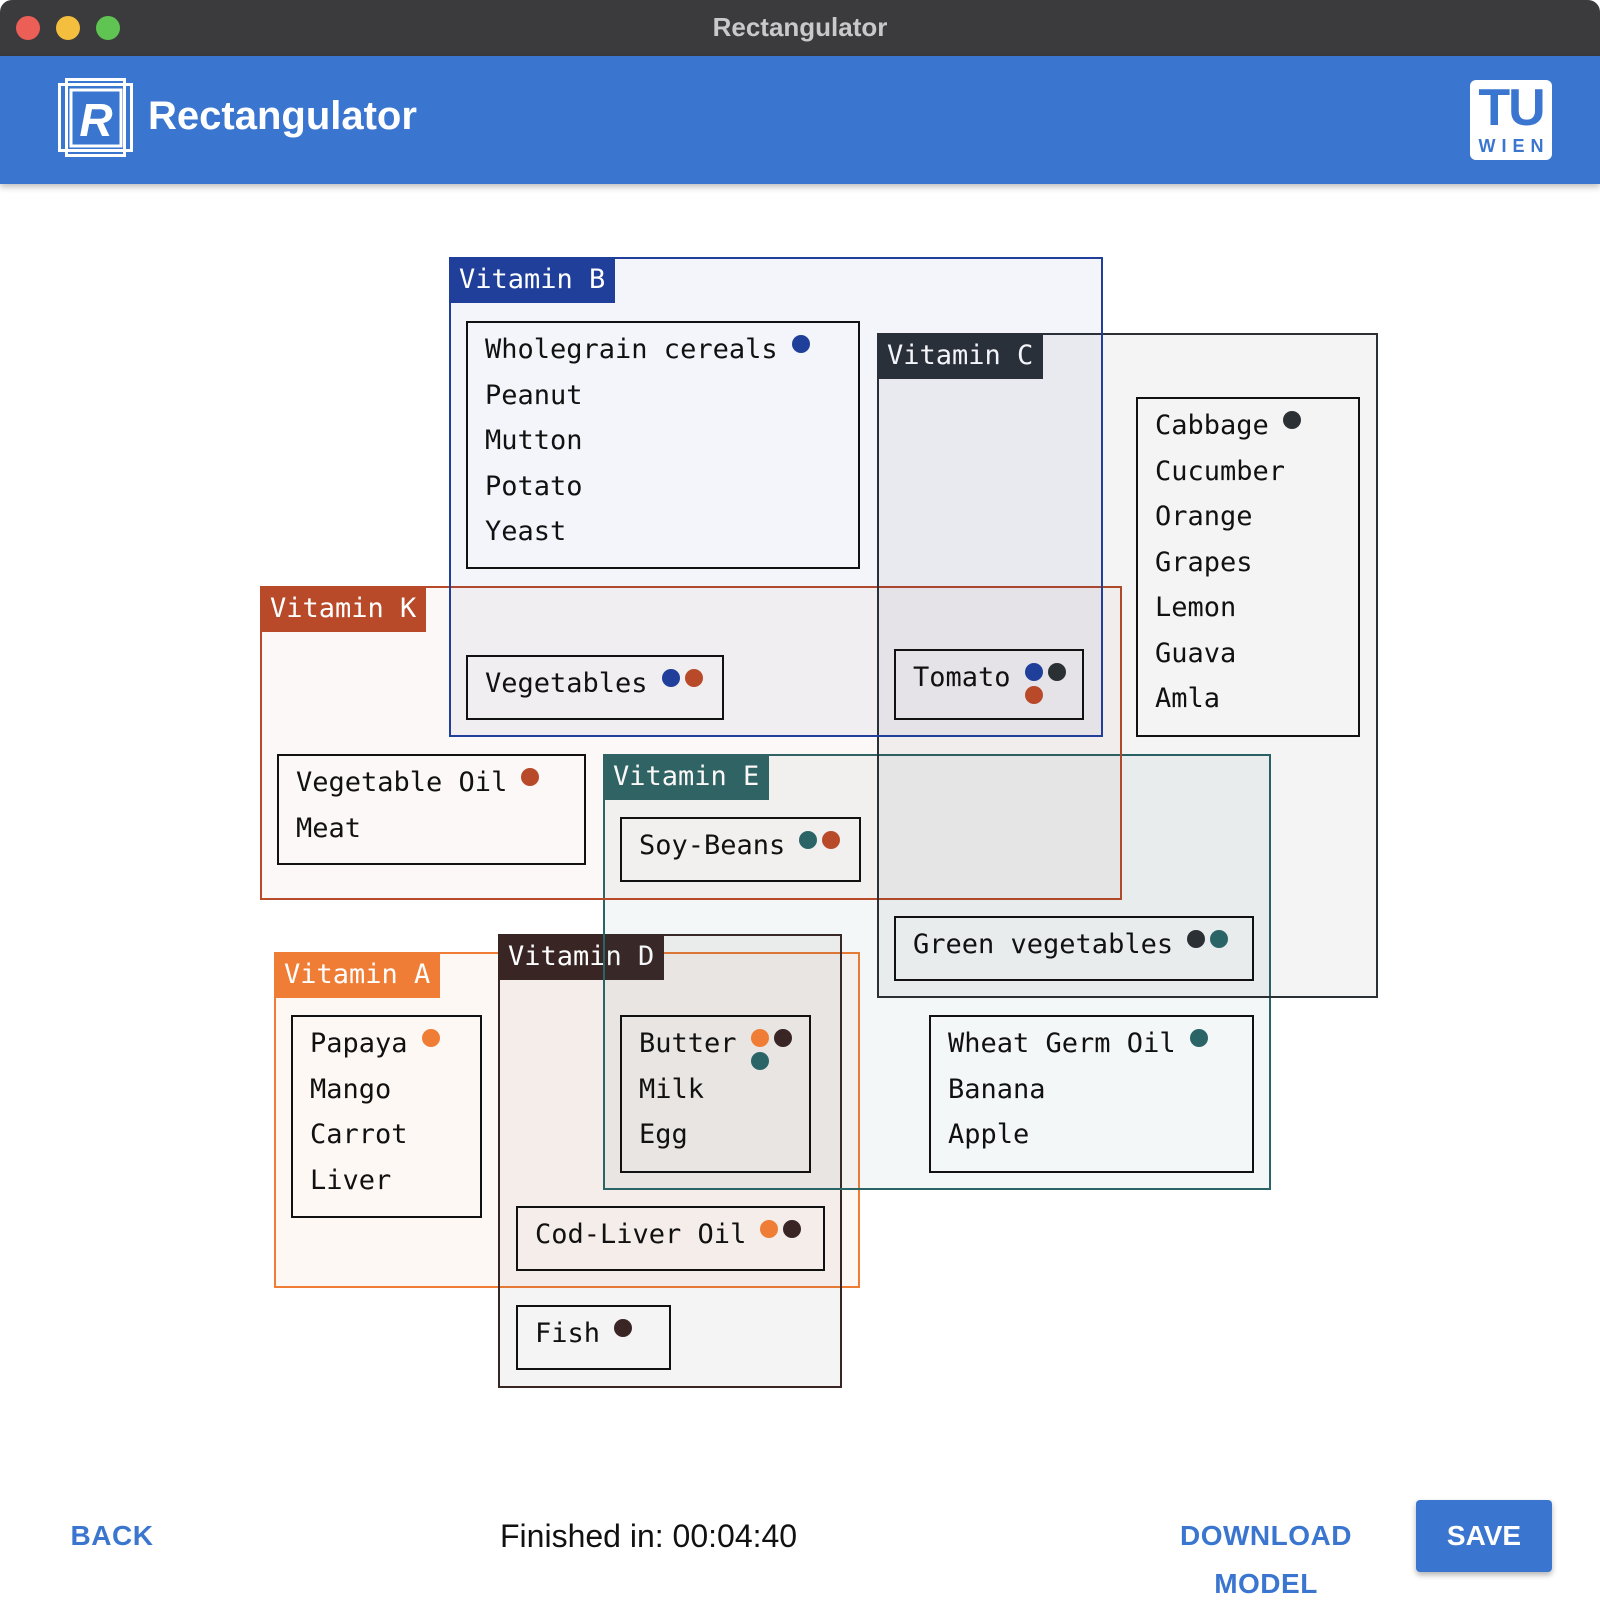  What do you see at coordinates (568, 1333) in the screenshot?
I see `item-text: Fish` at bounding box center [568, 1333].